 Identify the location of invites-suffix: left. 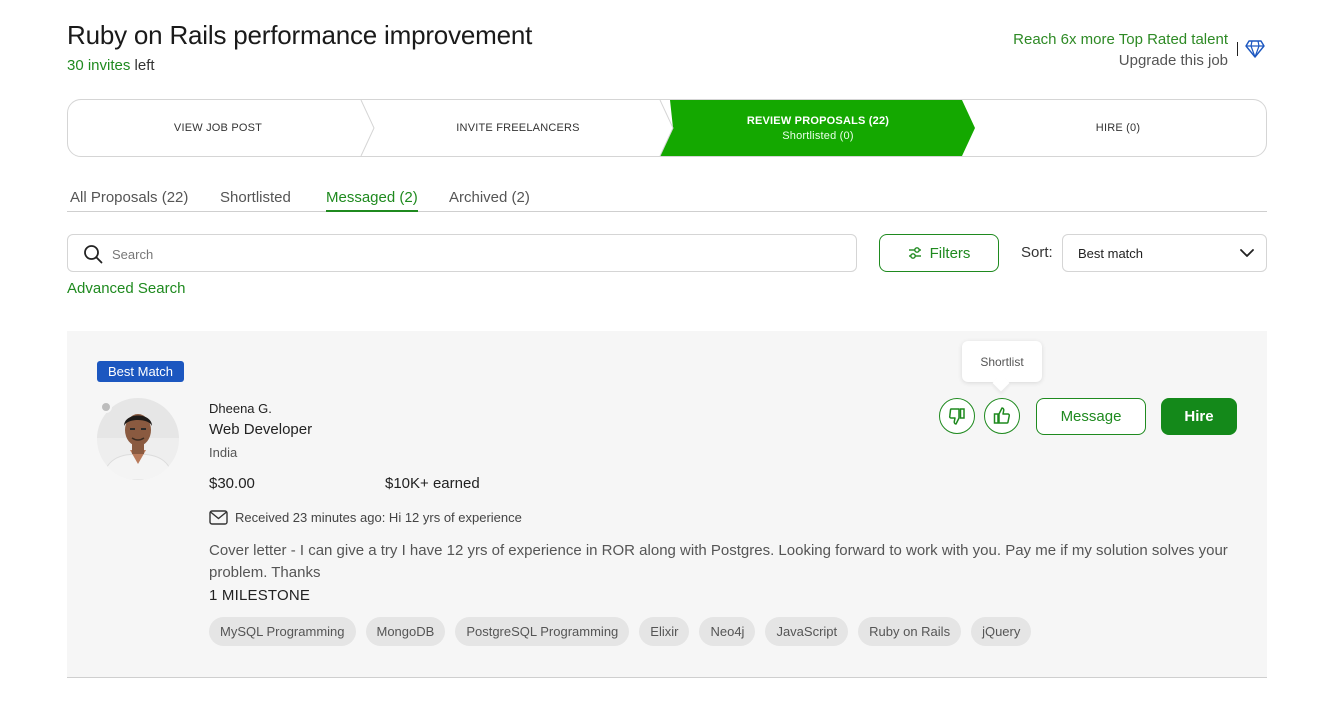
(142, 65).